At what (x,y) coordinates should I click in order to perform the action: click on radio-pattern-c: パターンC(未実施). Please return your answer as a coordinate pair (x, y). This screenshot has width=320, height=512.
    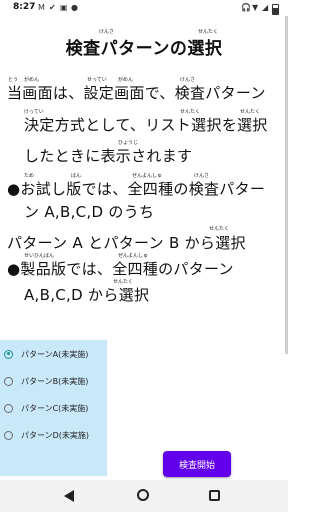
    Looking at the image, I should click on (55, 408).